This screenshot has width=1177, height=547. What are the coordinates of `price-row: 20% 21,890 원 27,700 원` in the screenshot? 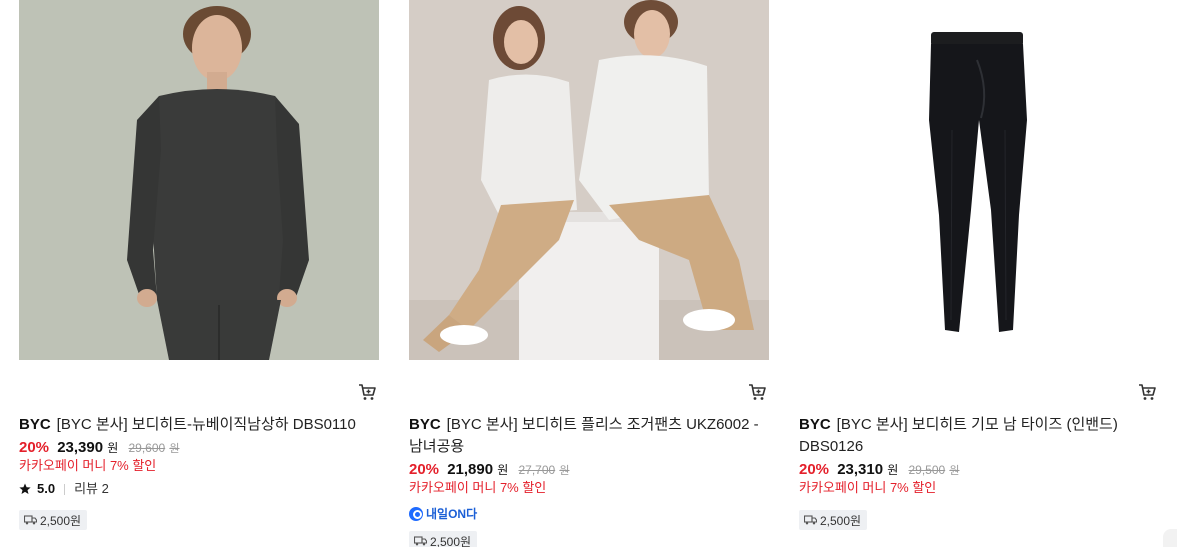 It's located at (489, 470).